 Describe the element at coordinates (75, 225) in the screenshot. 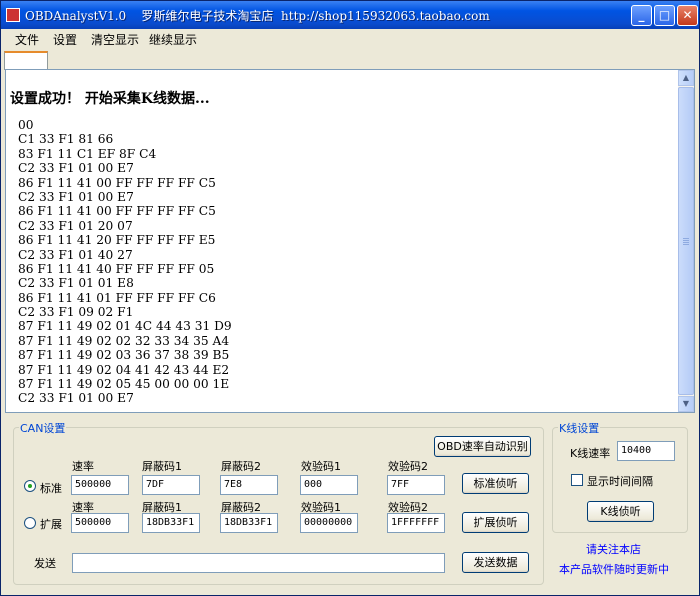

I see `data-log-line: C2 33 F1 01 20 07` at that location.